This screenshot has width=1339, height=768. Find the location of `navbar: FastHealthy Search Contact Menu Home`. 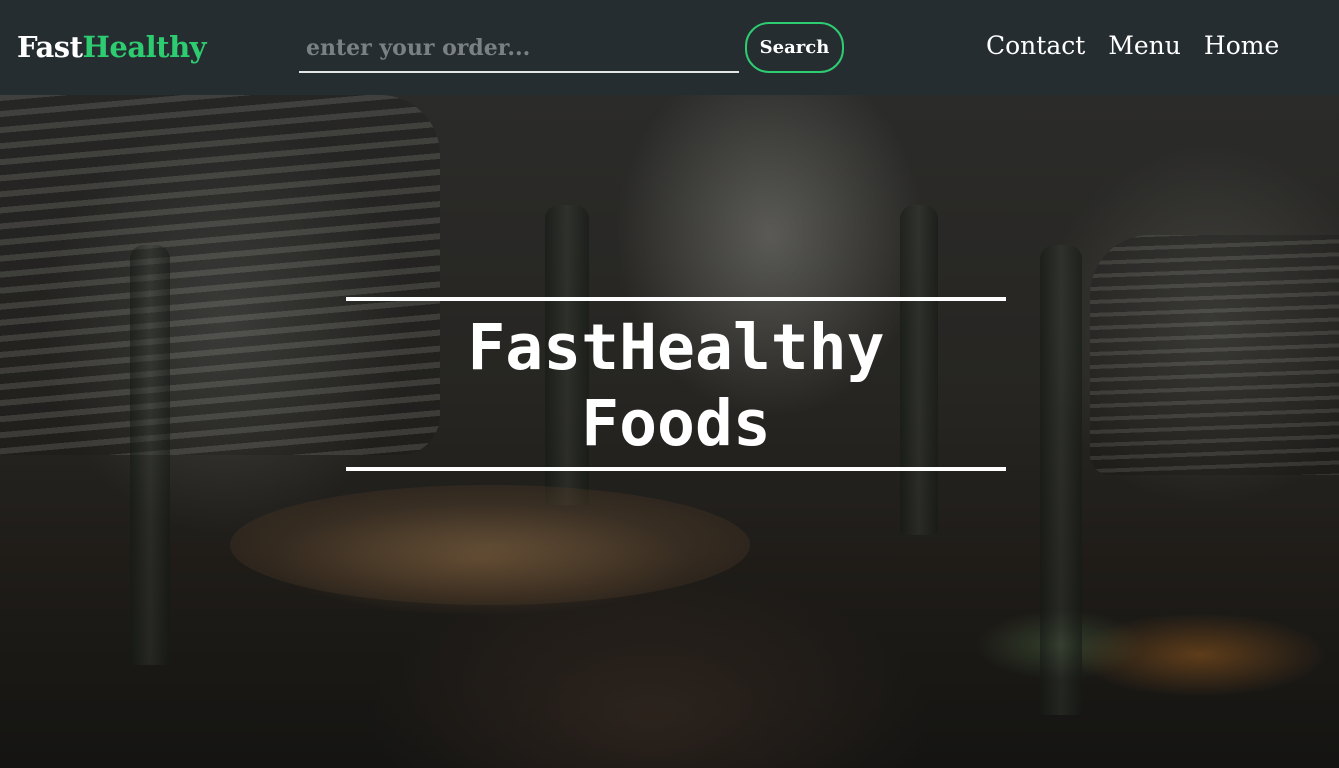

navbar: FastHealthy Search Contact Menu Home is located at coordinates (669, 47).